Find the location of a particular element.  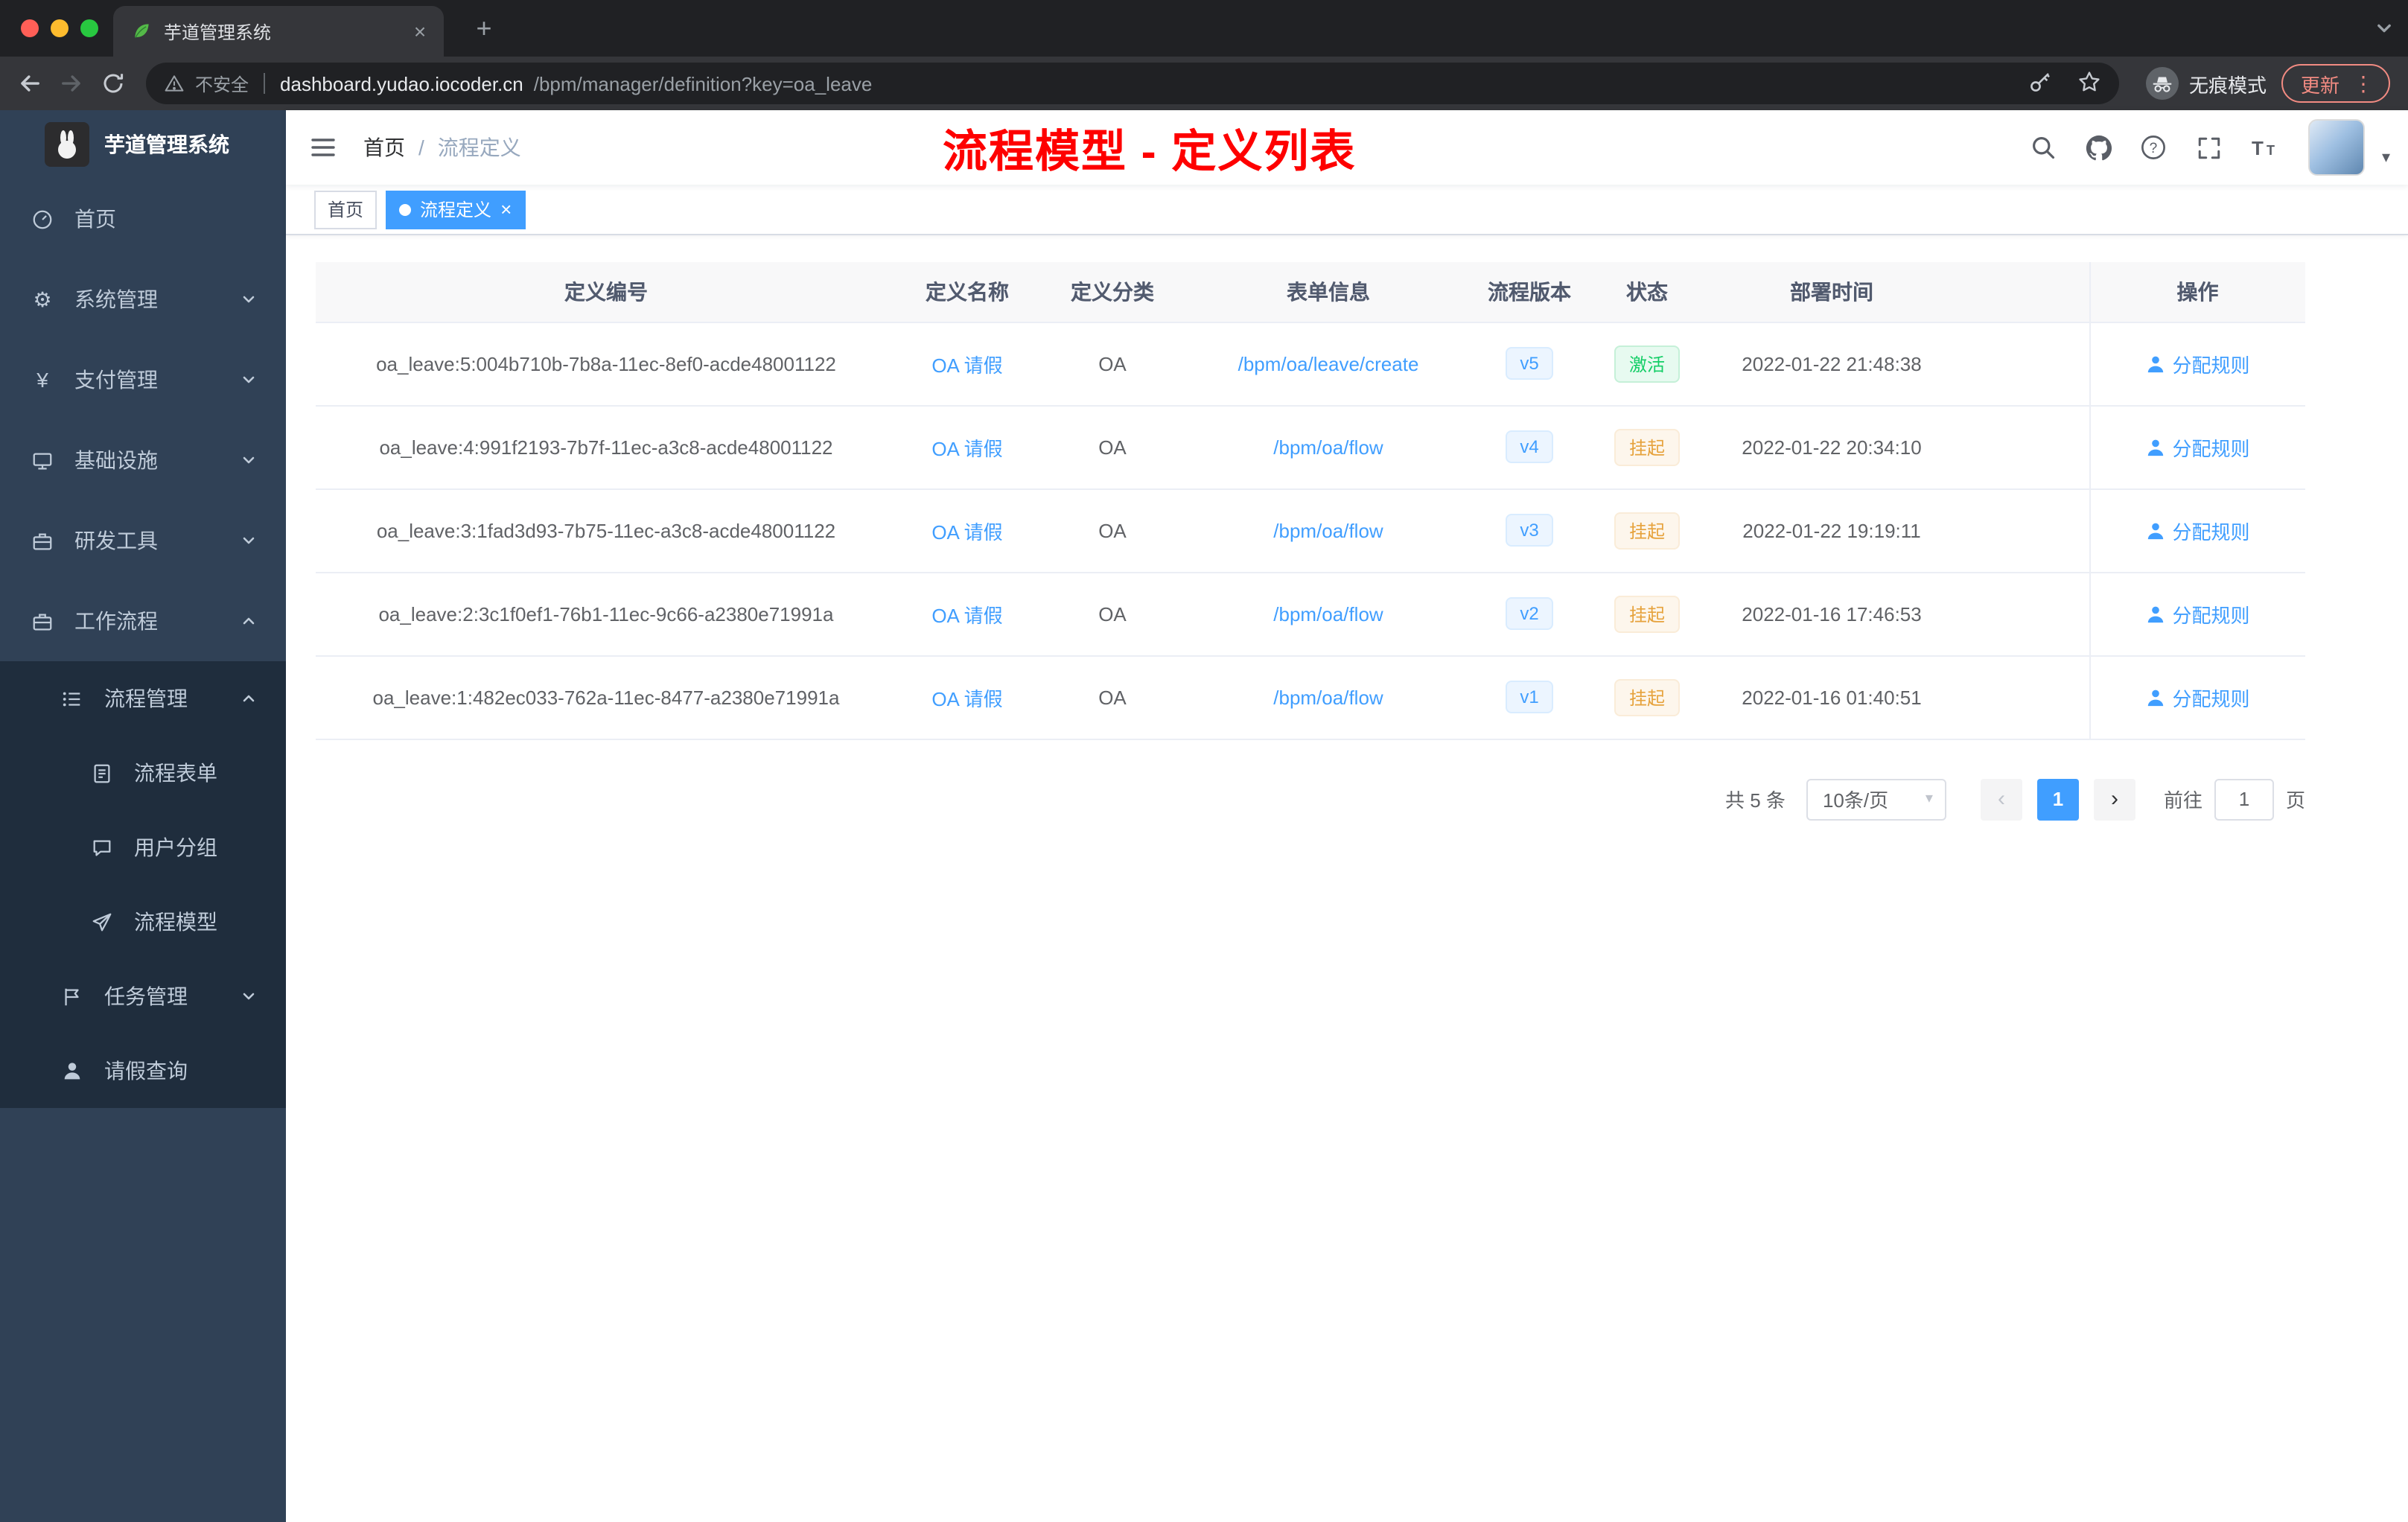

help-question-icon: ? is located at coordinates (2154, 147).